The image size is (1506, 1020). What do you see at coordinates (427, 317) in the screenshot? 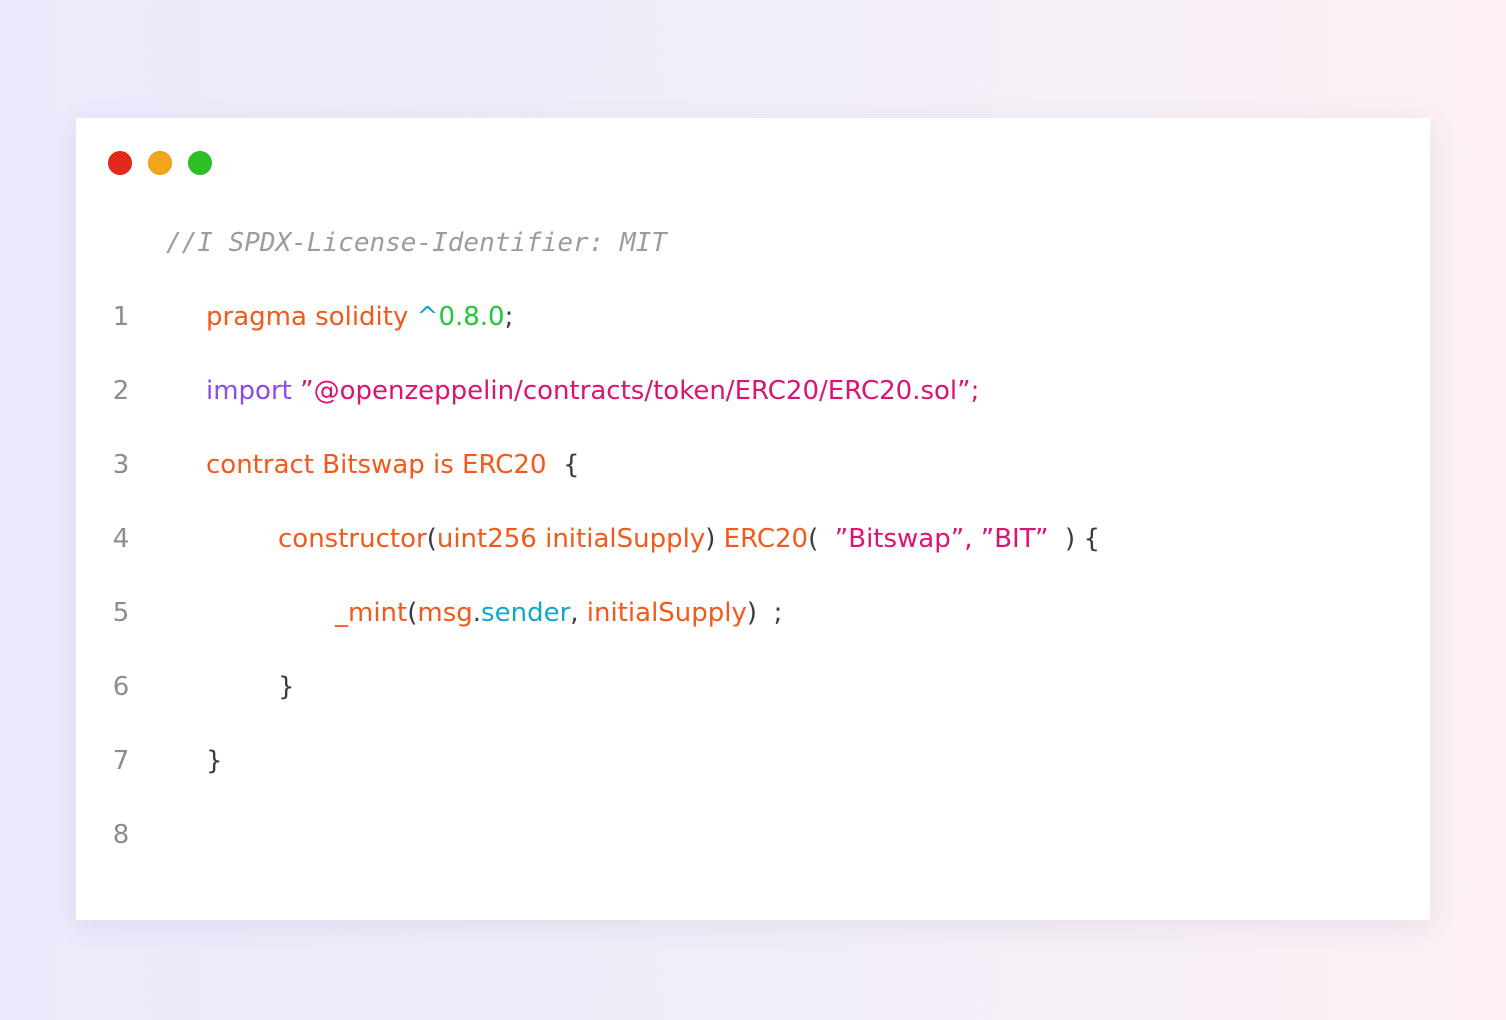
I see `version-caret: ^` at bounding box center [427, 317].